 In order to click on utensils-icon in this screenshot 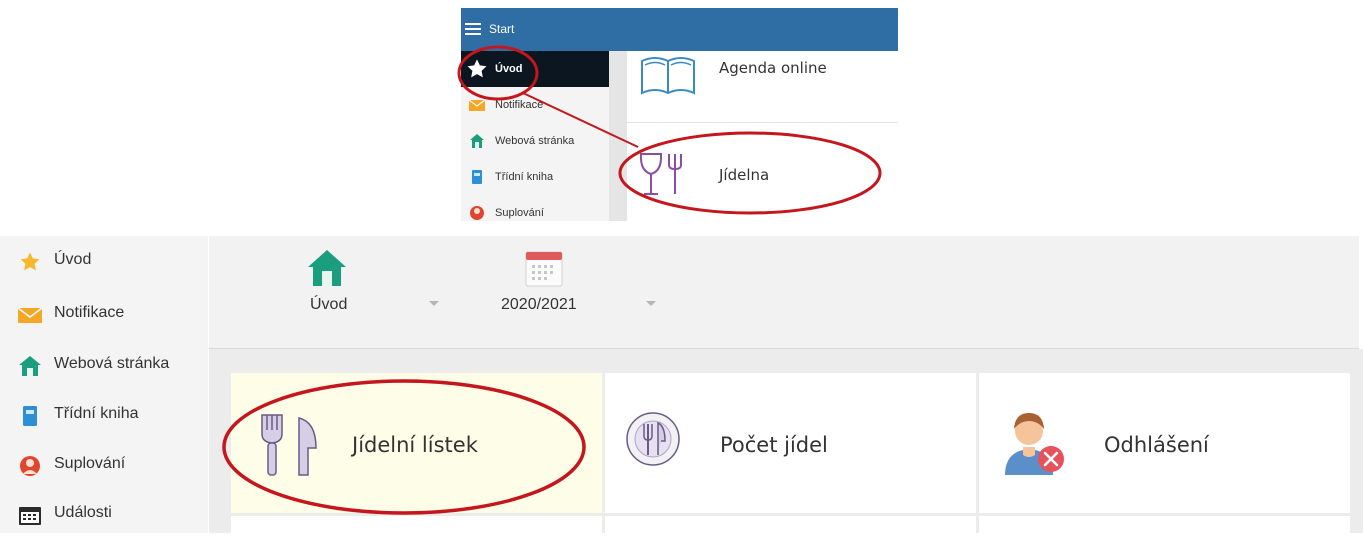, I will do `click(289, 445)`.